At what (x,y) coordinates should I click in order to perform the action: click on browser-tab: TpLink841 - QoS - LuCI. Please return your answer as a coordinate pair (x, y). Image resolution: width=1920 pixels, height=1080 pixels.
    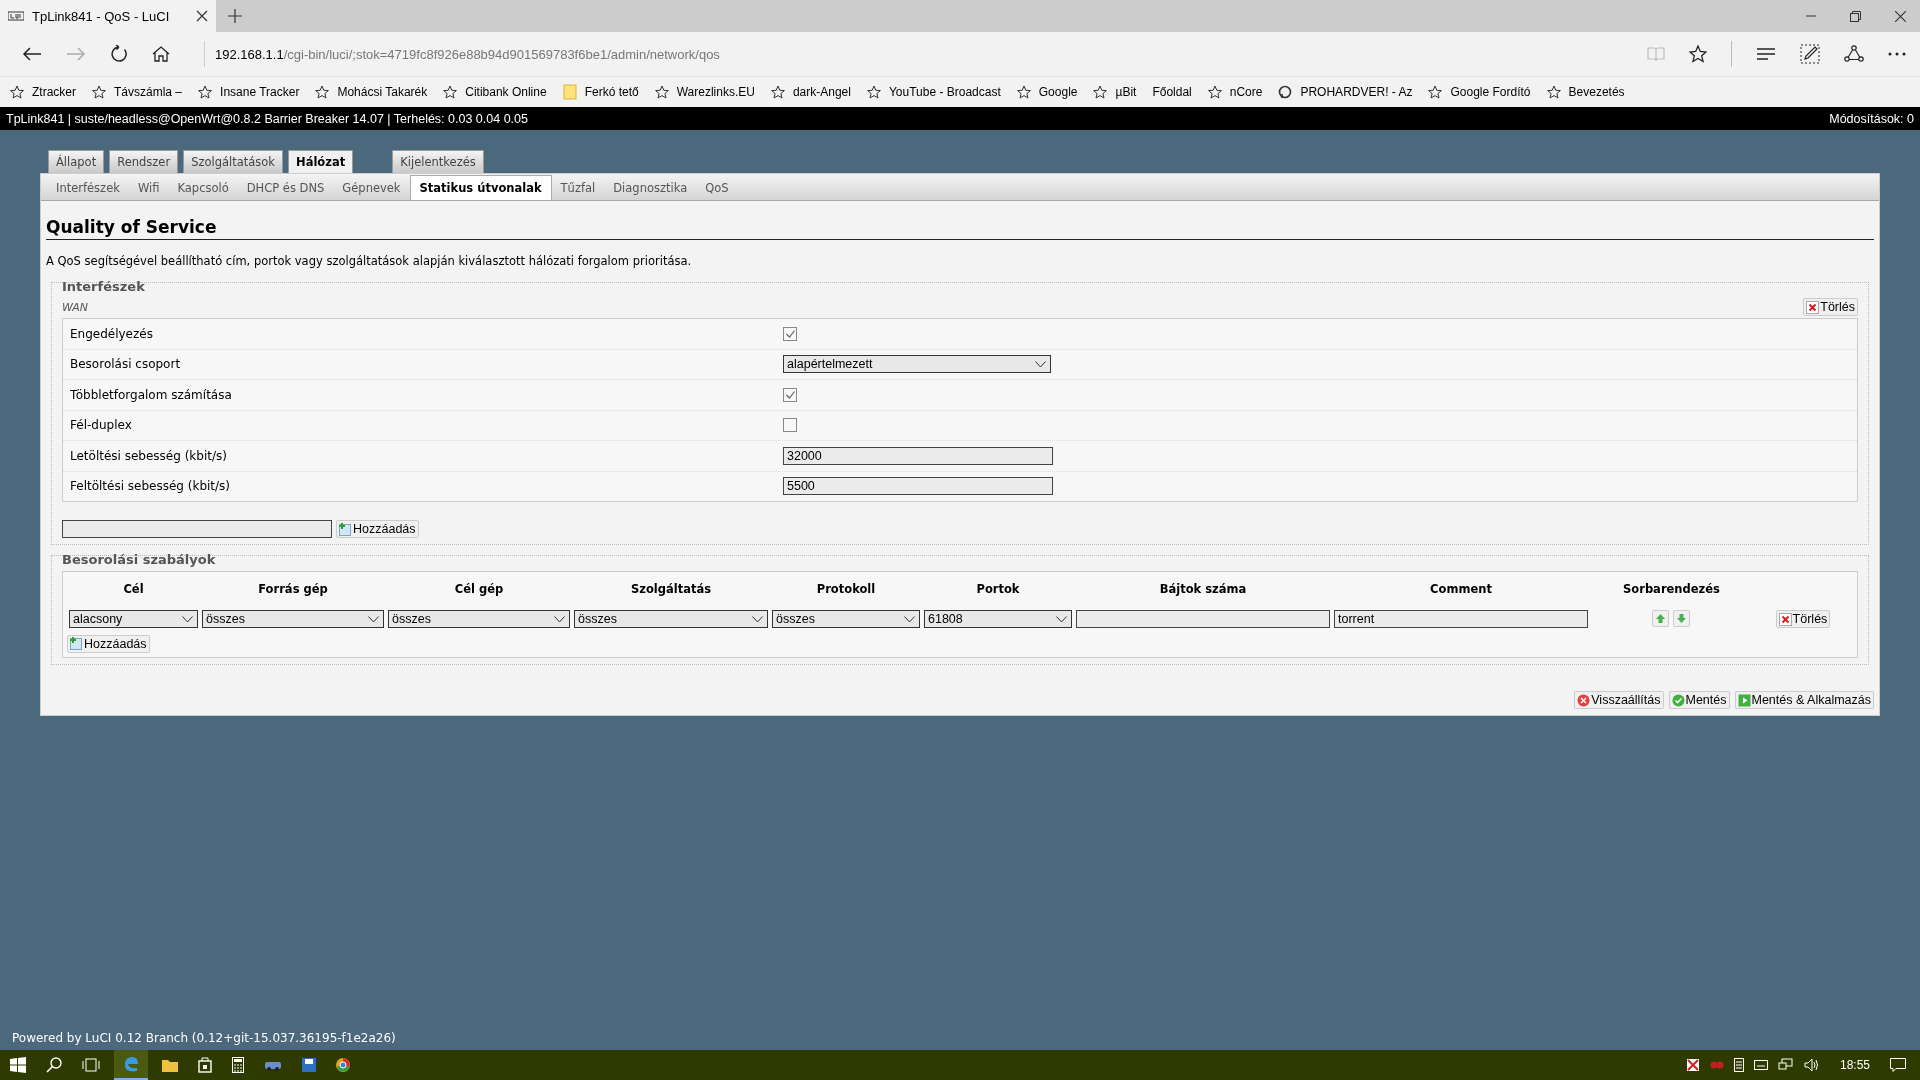
    Looking at the image, I should click on (108, 16).